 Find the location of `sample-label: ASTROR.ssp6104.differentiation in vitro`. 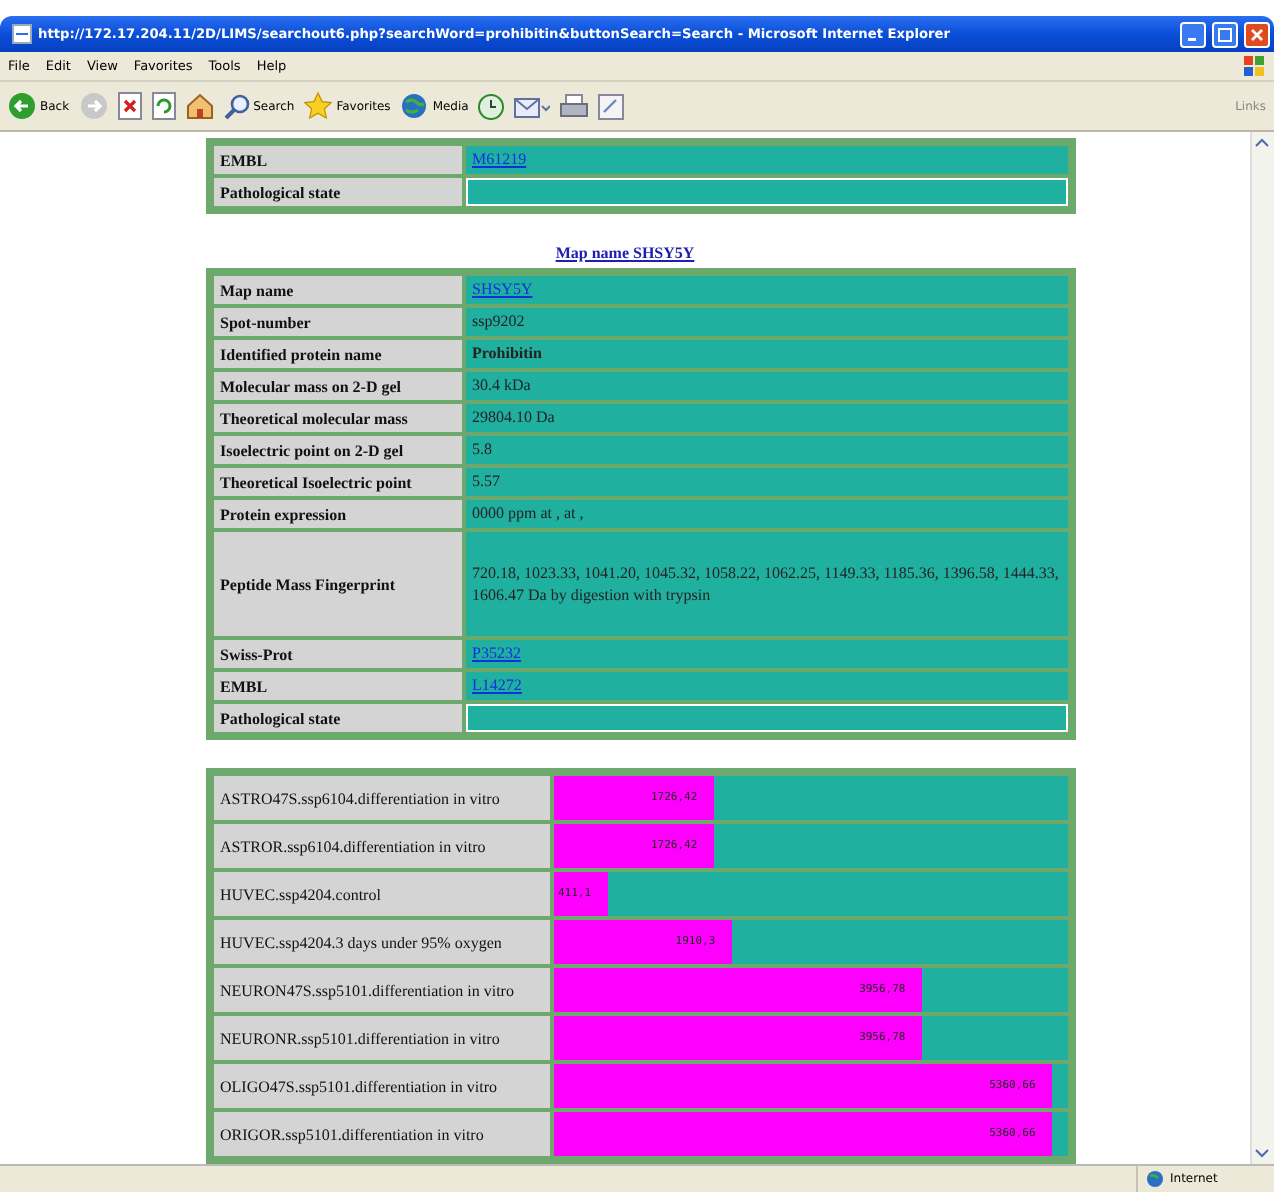

sample-label: ASTROR.ssp6104.differentiation in vitro is located at coordinates (382, 846).